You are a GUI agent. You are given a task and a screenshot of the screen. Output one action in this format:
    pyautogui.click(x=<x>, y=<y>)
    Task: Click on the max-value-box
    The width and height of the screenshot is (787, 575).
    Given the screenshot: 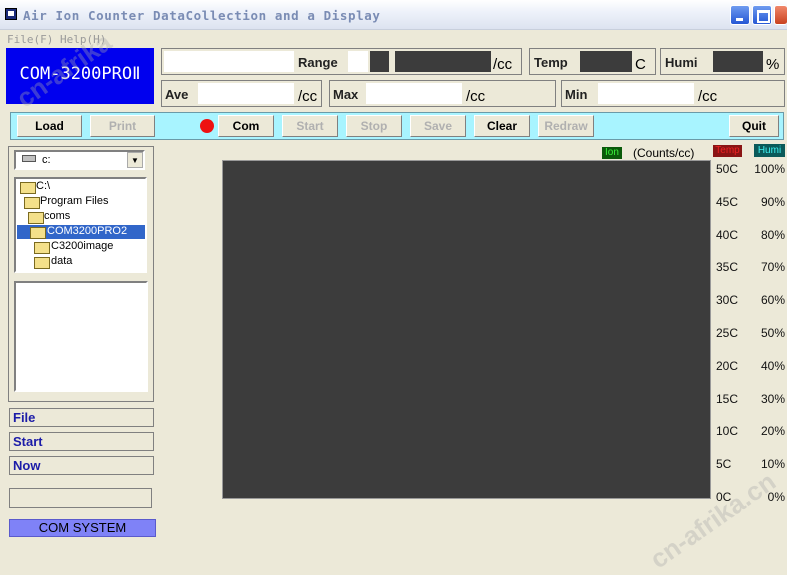 What is the action you would take?
    pyautogui.click(x=414, y=93)
    